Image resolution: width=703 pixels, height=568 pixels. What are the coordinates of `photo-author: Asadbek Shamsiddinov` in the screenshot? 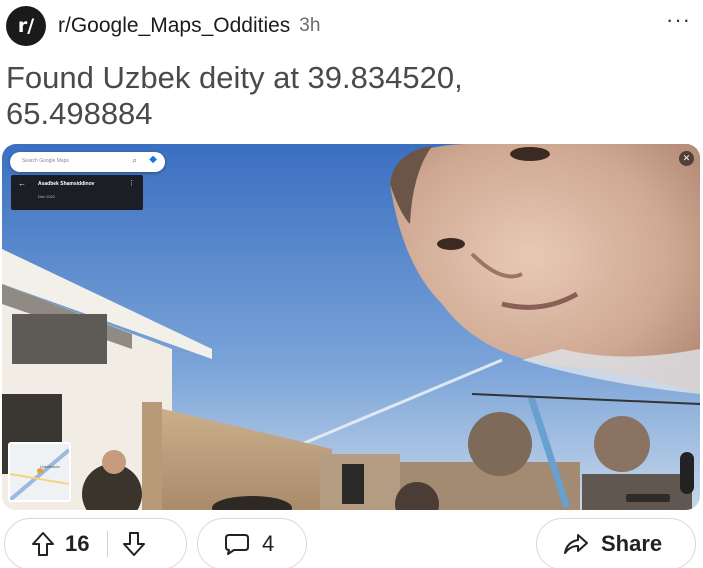 It's located at (66, 184).